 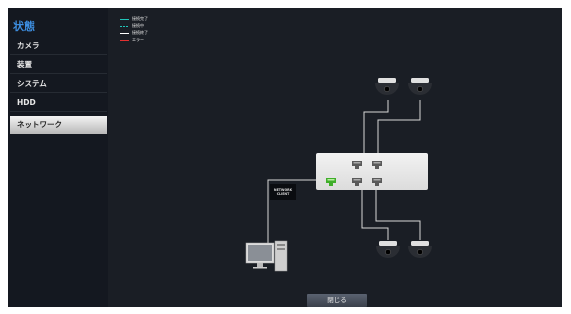 I want to click on camera-bottom-left, so click(x=388, y=249).